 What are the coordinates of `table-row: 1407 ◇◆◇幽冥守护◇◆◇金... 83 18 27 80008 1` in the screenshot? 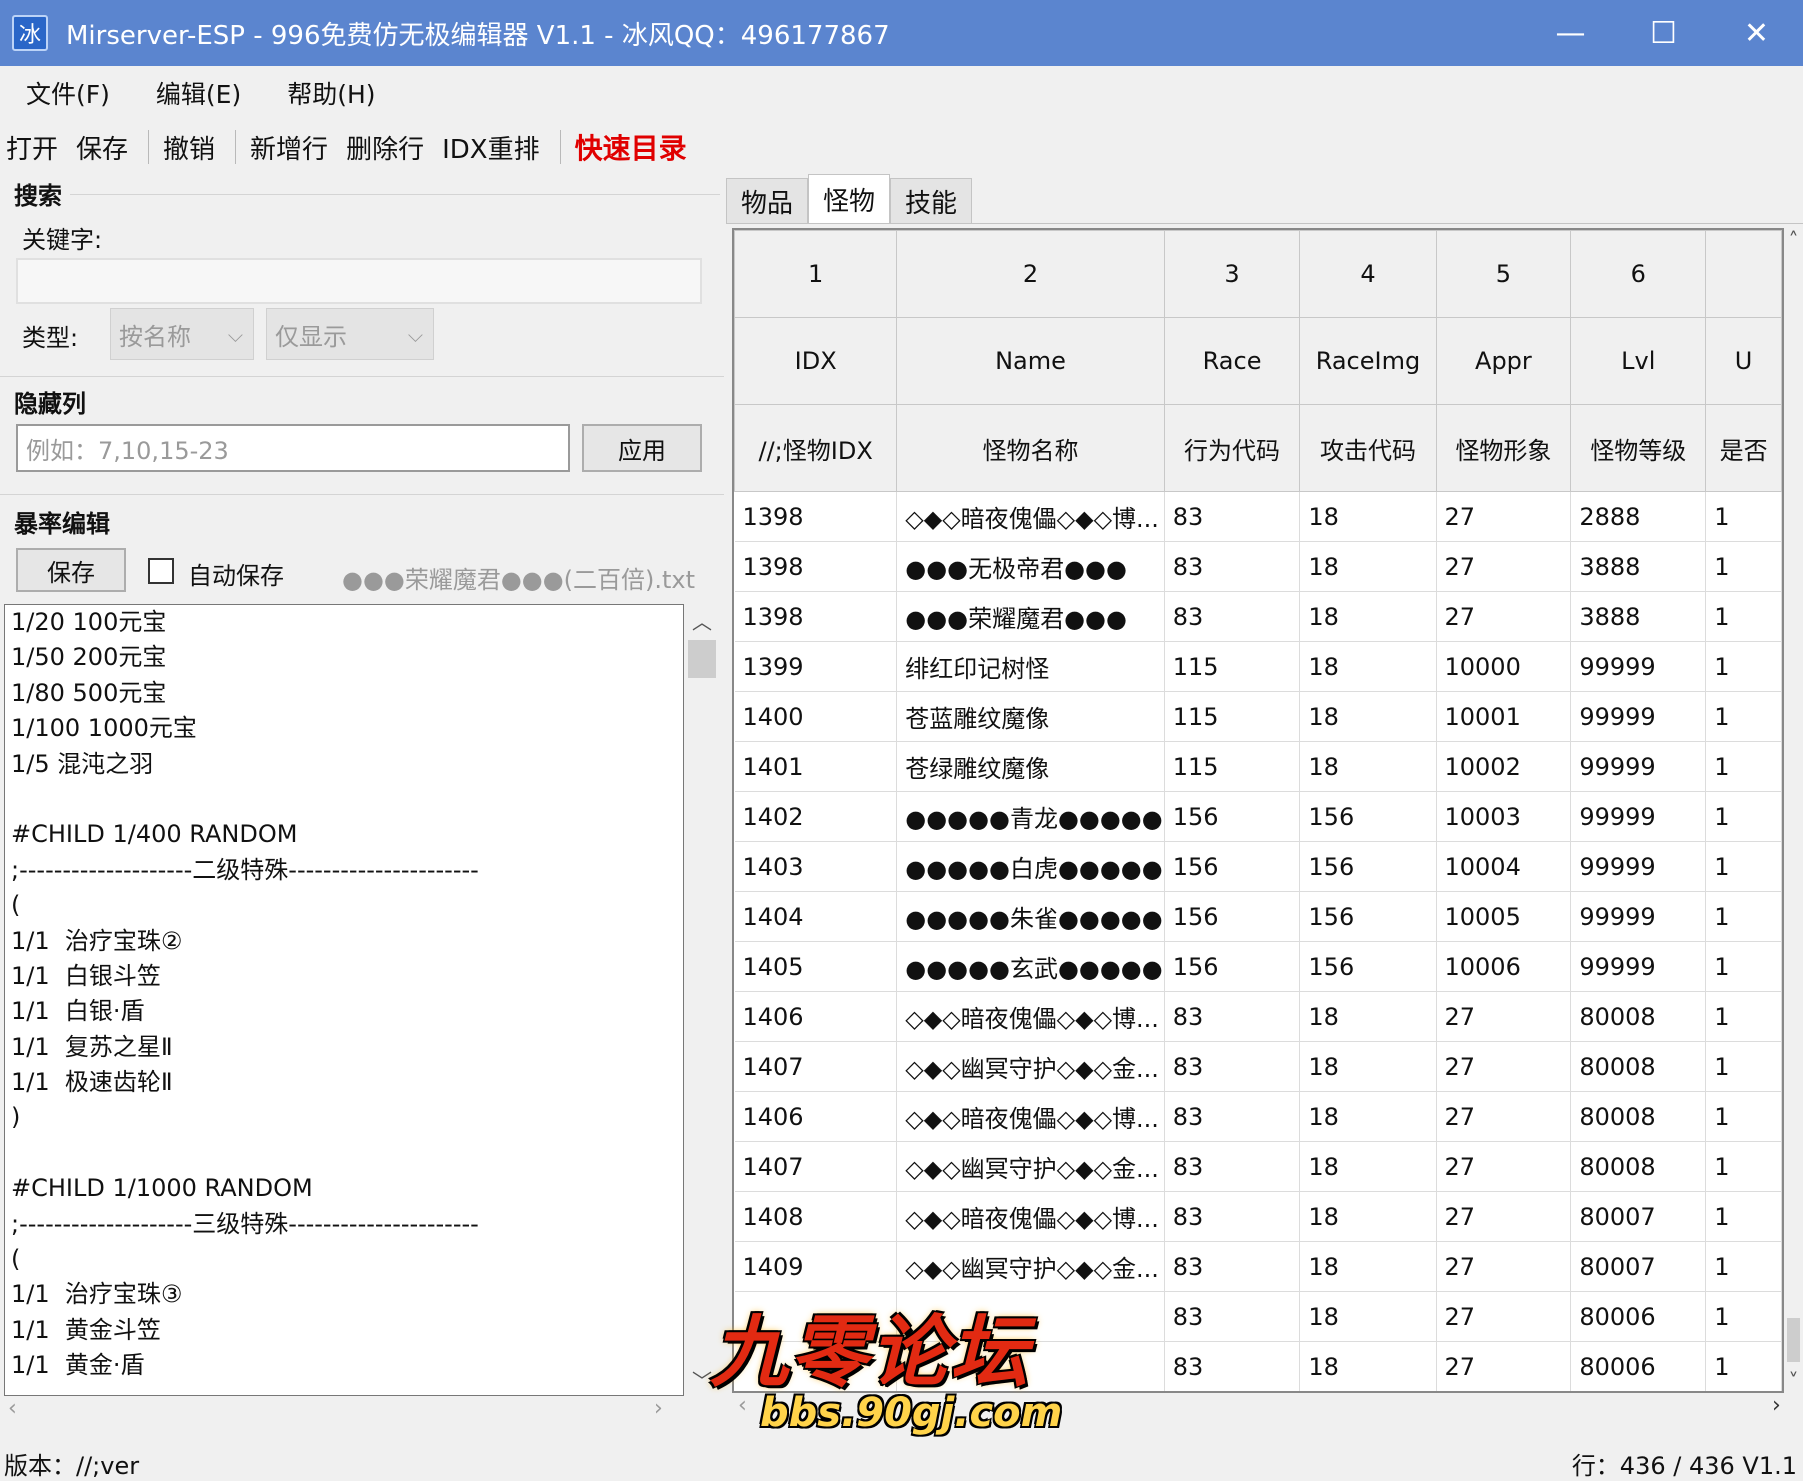 It's located at (1258, 1166).